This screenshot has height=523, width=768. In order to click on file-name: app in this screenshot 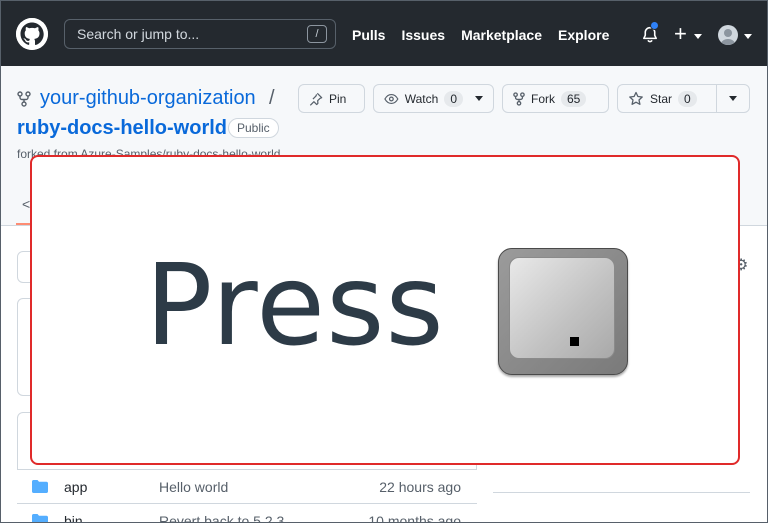, I will do `click(75, 487)`.